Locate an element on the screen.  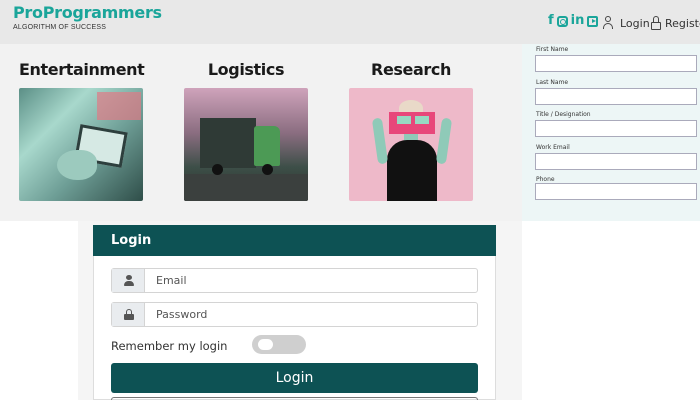
last-name-label: Last Name is located at coordinates (552, 82).